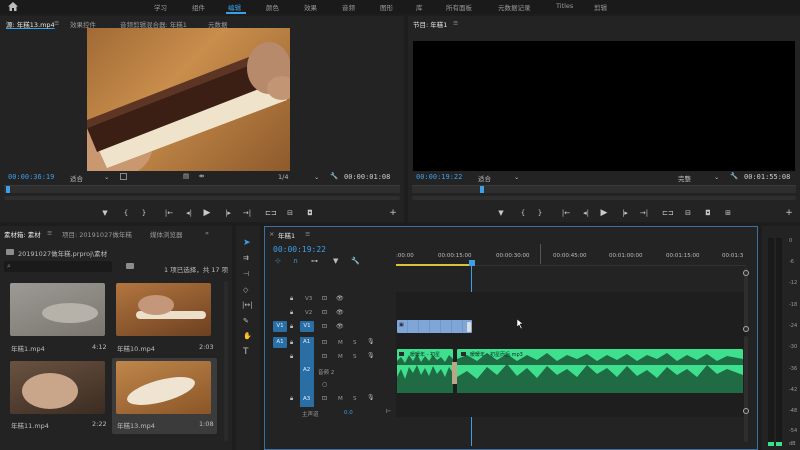  What do you see at coordinates (348, 7) in the screenshot?
I see `workspace-tab-audio: 音频` at bounding box center [348, 7].